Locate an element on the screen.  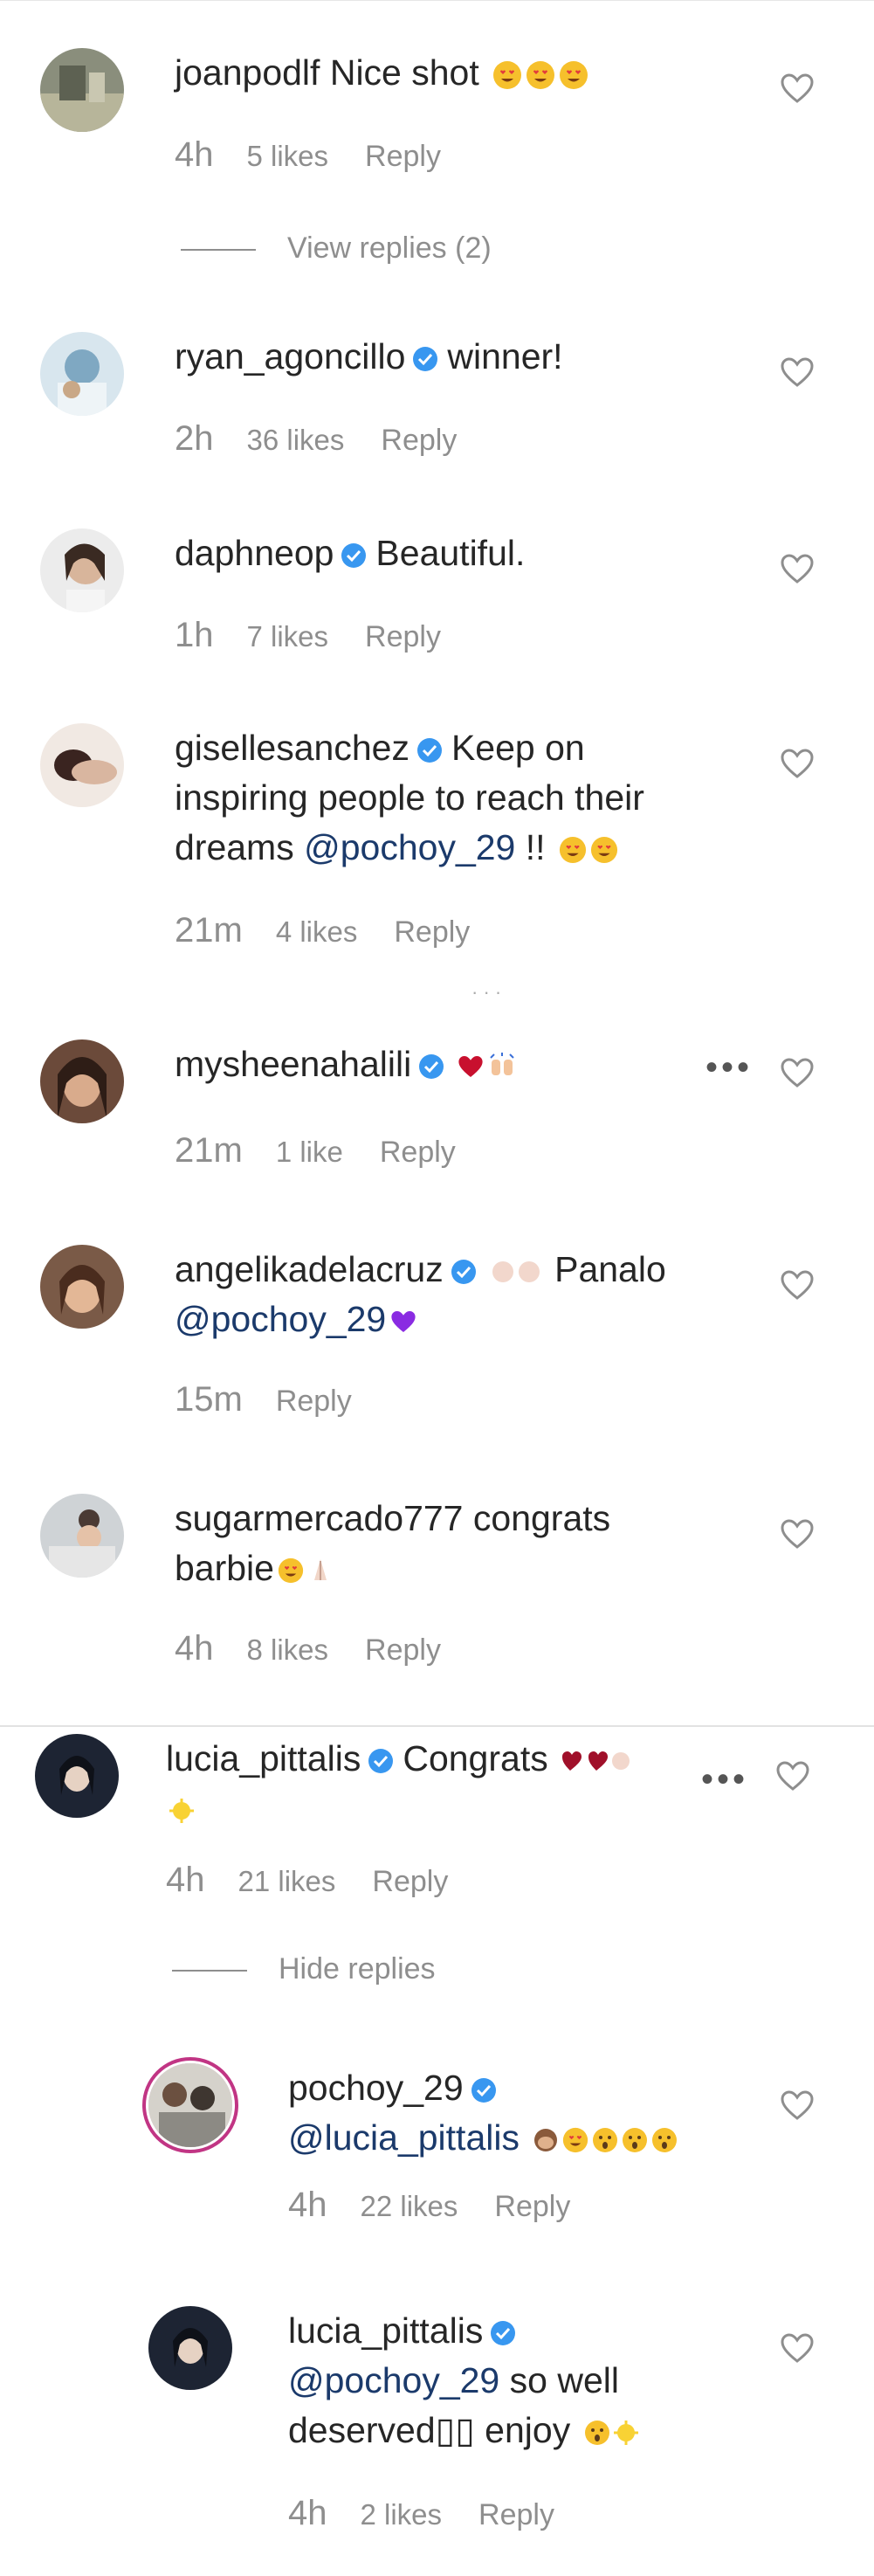
view-replies-button: View replies (2) is located at coordinates (336, 248).